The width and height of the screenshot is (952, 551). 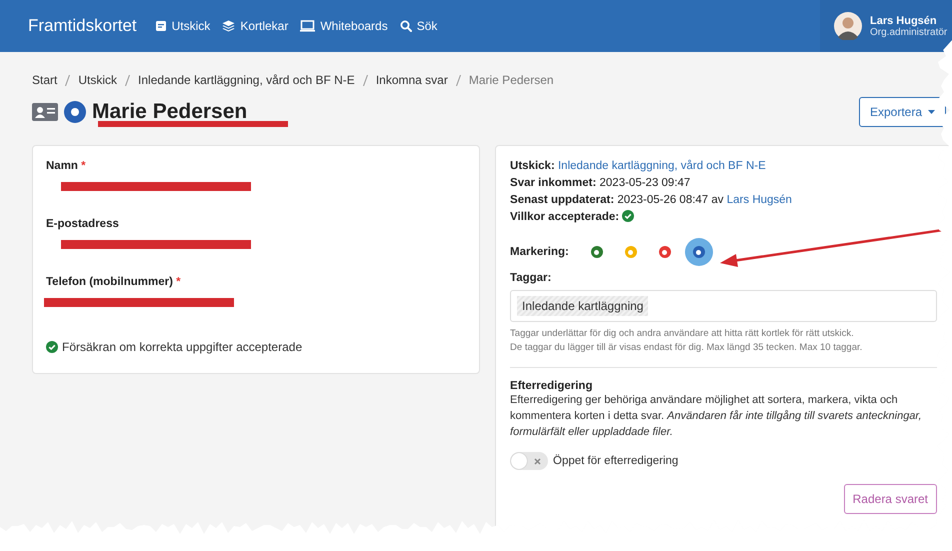 I want to click on field-label: Namn *, so click(x=66, y=166).